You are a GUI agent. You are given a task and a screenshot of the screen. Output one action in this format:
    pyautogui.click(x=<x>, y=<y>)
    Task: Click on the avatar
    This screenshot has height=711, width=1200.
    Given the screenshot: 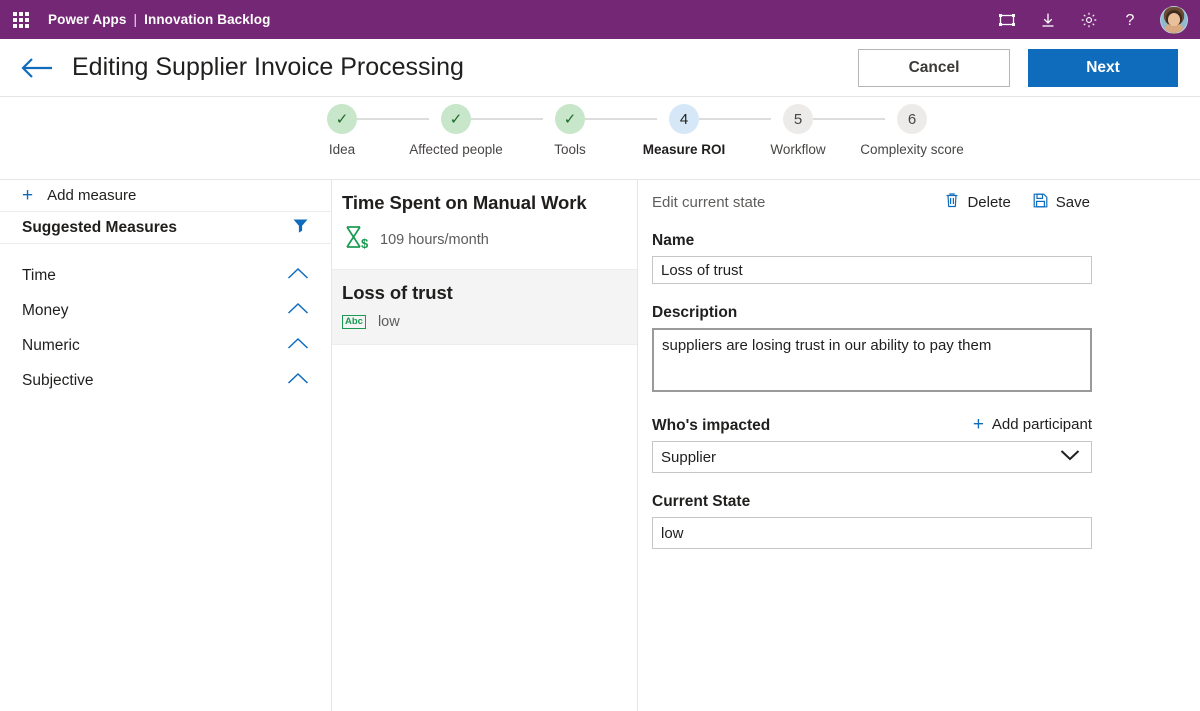 What is the action you would take?
    pyautogui.click(x=1174, y=19)
    